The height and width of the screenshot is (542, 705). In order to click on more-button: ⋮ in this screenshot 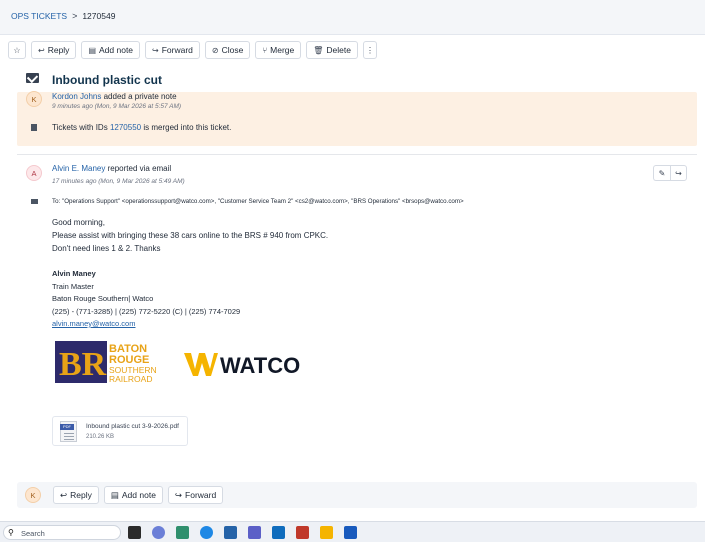, I will do `click(370, 50)`.